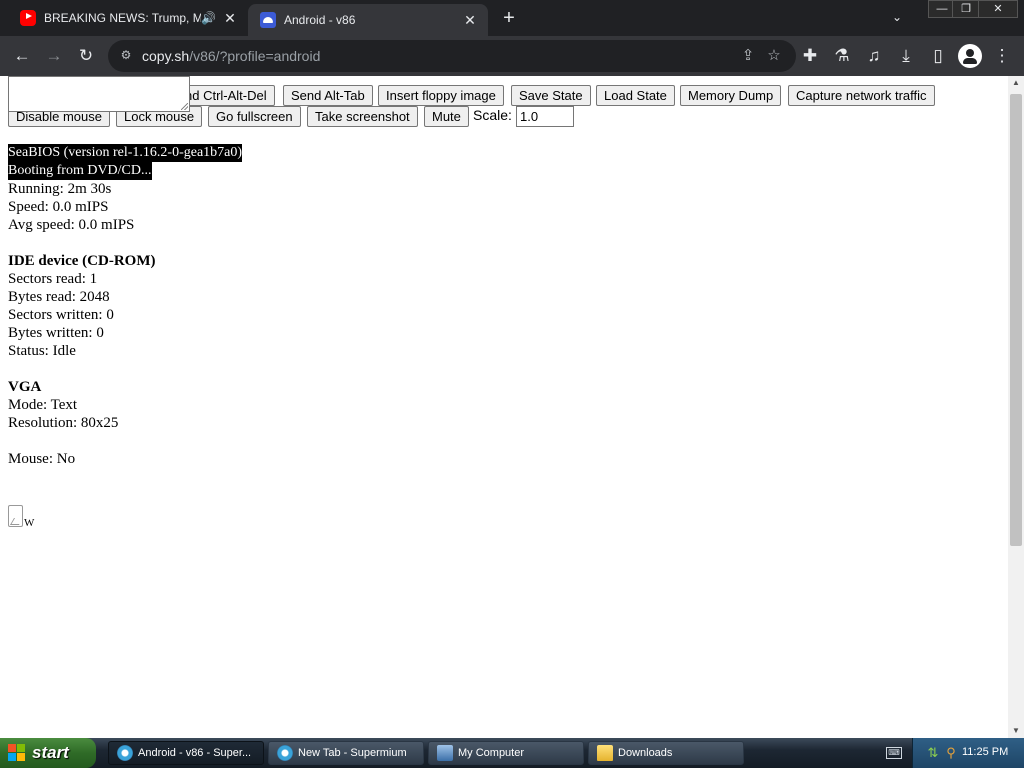  I want to click on vga-heading: VGA, so click(25, 387).